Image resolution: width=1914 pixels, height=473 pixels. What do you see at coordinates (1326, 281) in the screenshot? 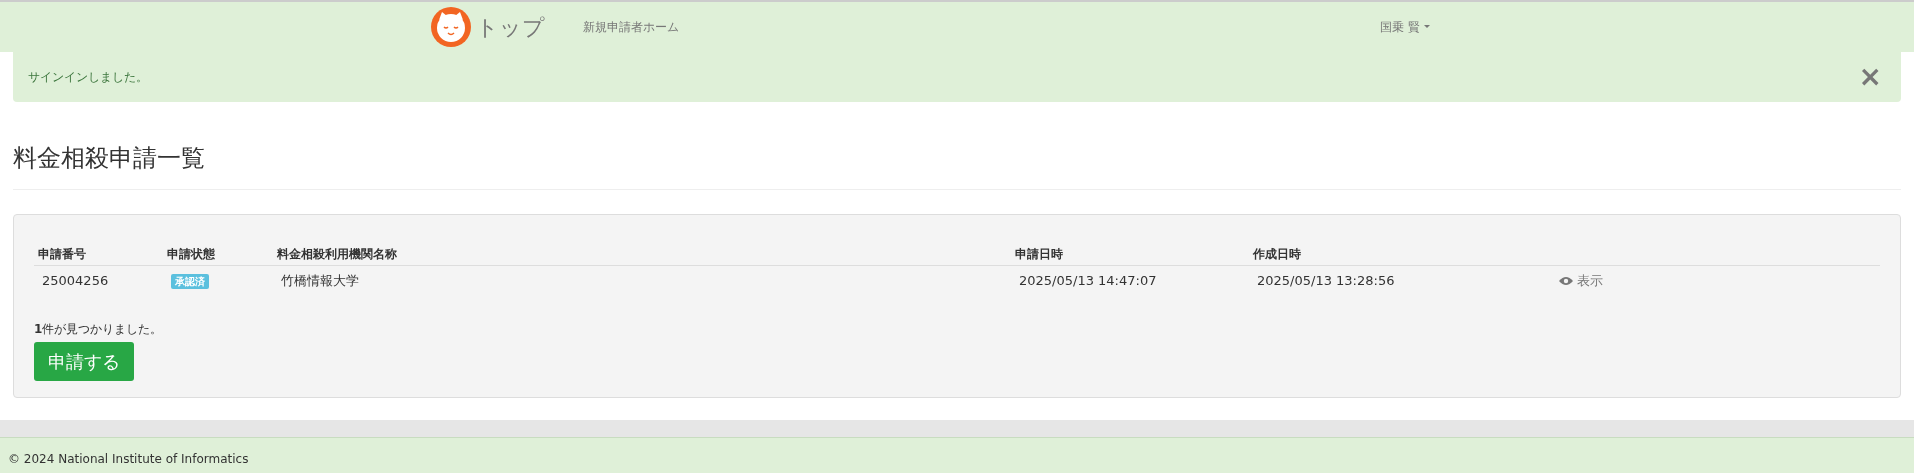
I see `created-datetime: 2025/05/13 13:28:56` at bounding box center [1326, 281].